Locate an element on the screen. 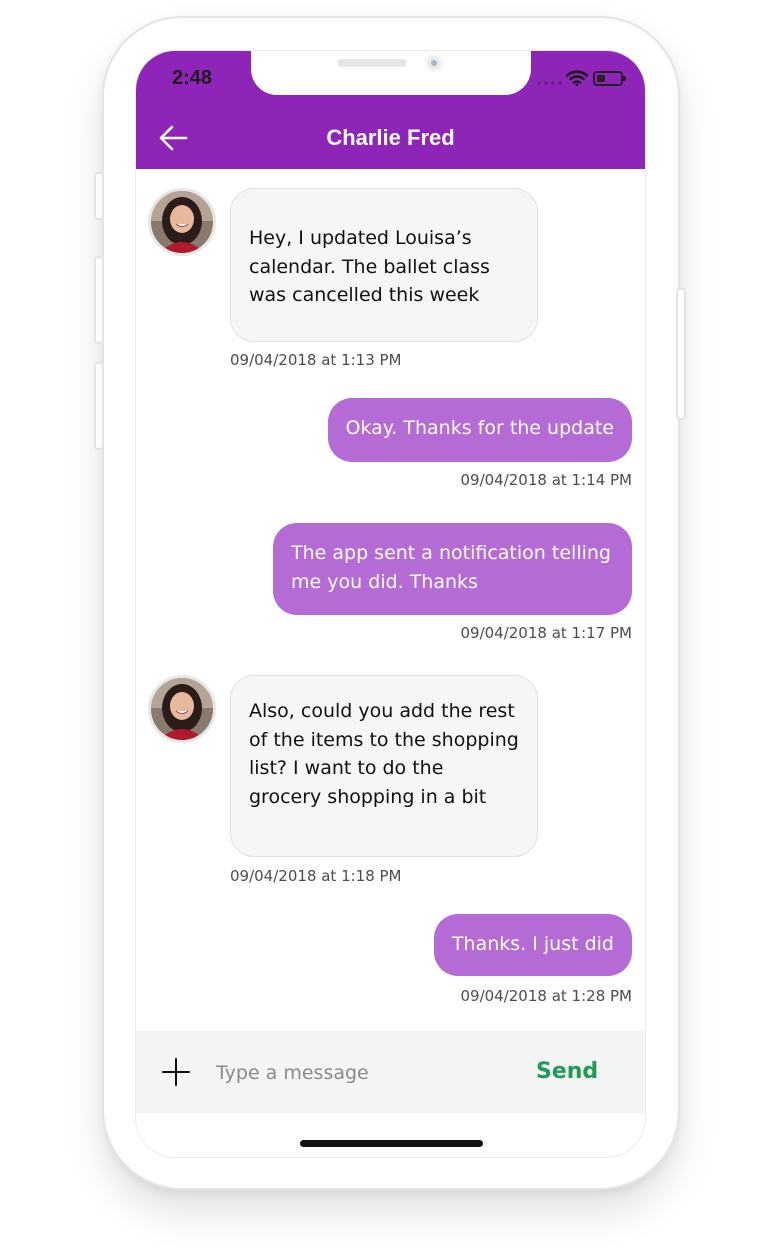 Image resolution: width=782 pixels, height=1252 pixels. outgoing-message: Thanks. I just did is located at coordinates (532, 945).